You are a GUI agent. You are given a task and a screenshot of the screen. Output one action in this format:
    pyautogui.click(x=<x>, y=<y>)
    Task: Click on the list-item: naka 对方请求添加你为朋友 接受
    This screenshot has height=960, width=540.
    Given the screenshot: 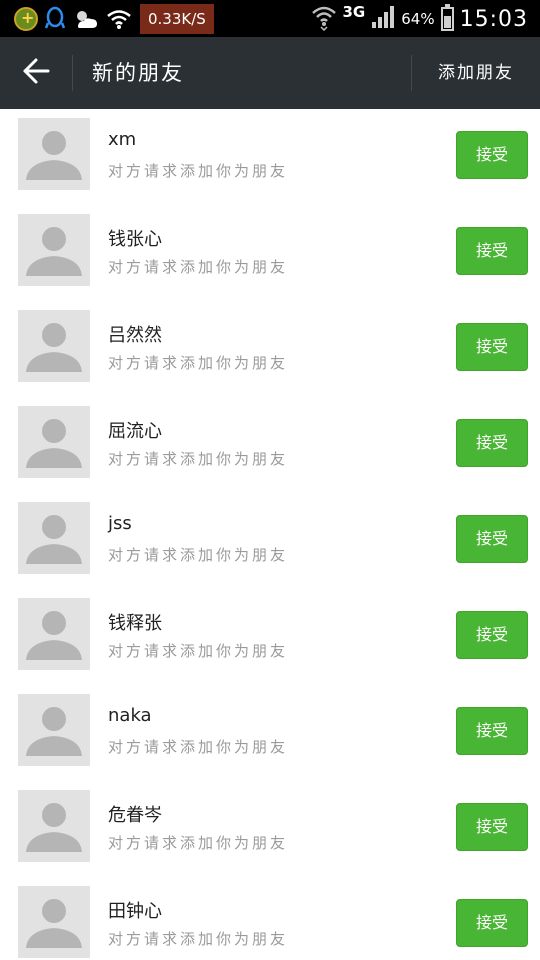 What is the action you would take?
    pyautogui.click(x=270, y=733)
    